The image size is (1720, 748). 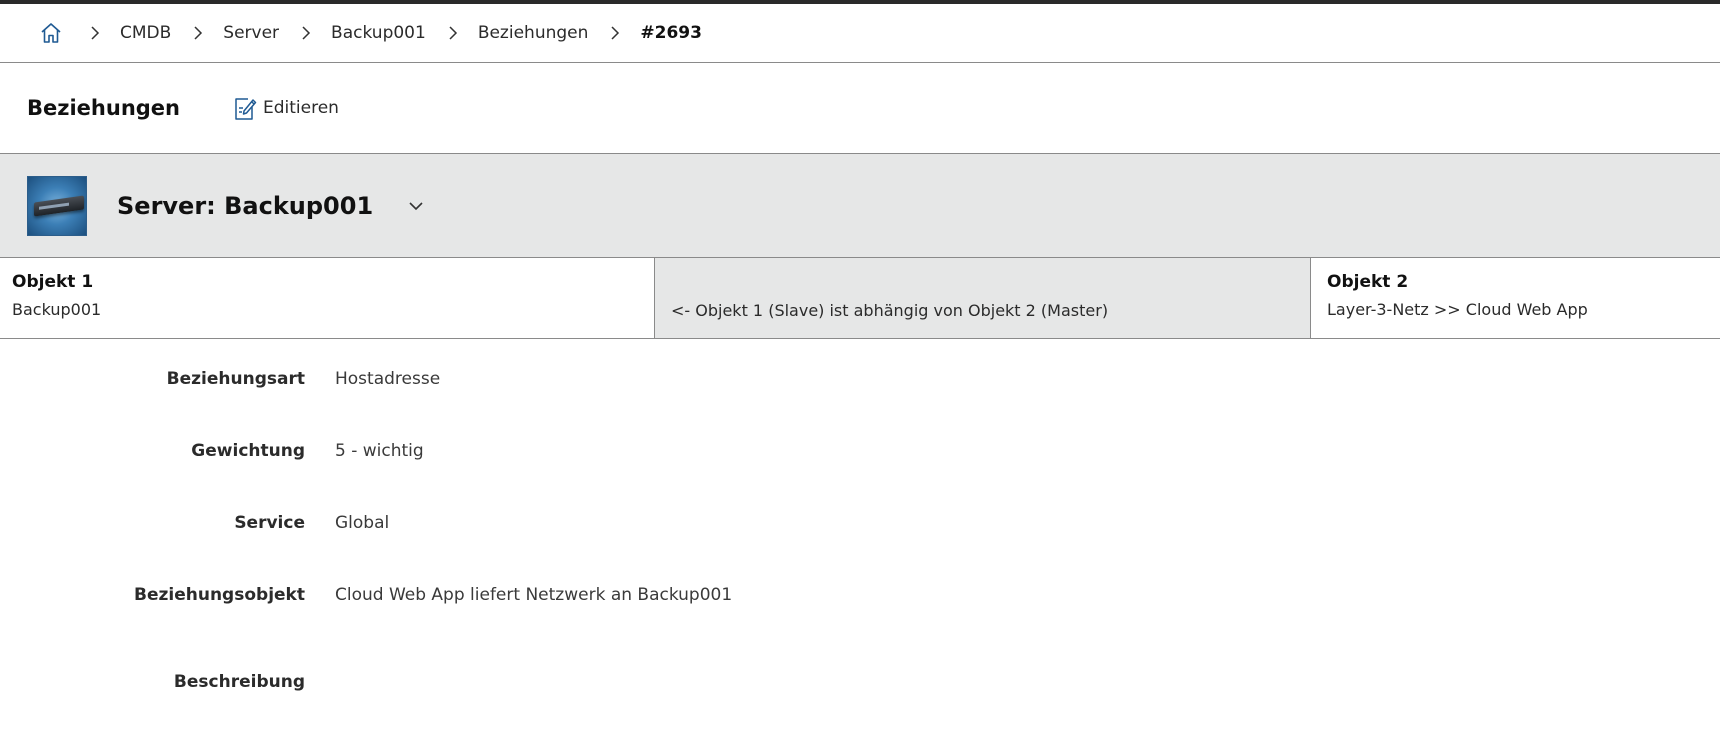 I want to click on object2-cell: Objekt 2 Layer-3-Netz >> Cloud Web App, so click(x=1515, y=298).